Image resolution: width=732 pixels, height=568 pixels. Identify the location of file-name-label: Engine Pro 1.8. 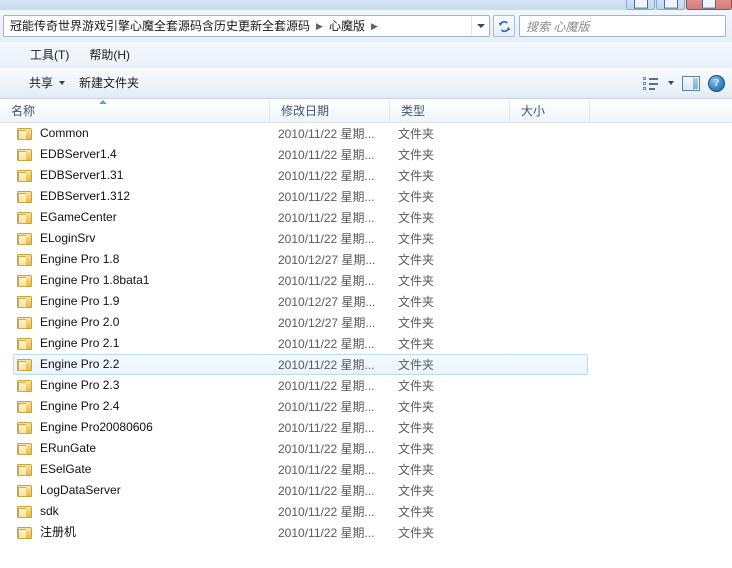
(80, 259).